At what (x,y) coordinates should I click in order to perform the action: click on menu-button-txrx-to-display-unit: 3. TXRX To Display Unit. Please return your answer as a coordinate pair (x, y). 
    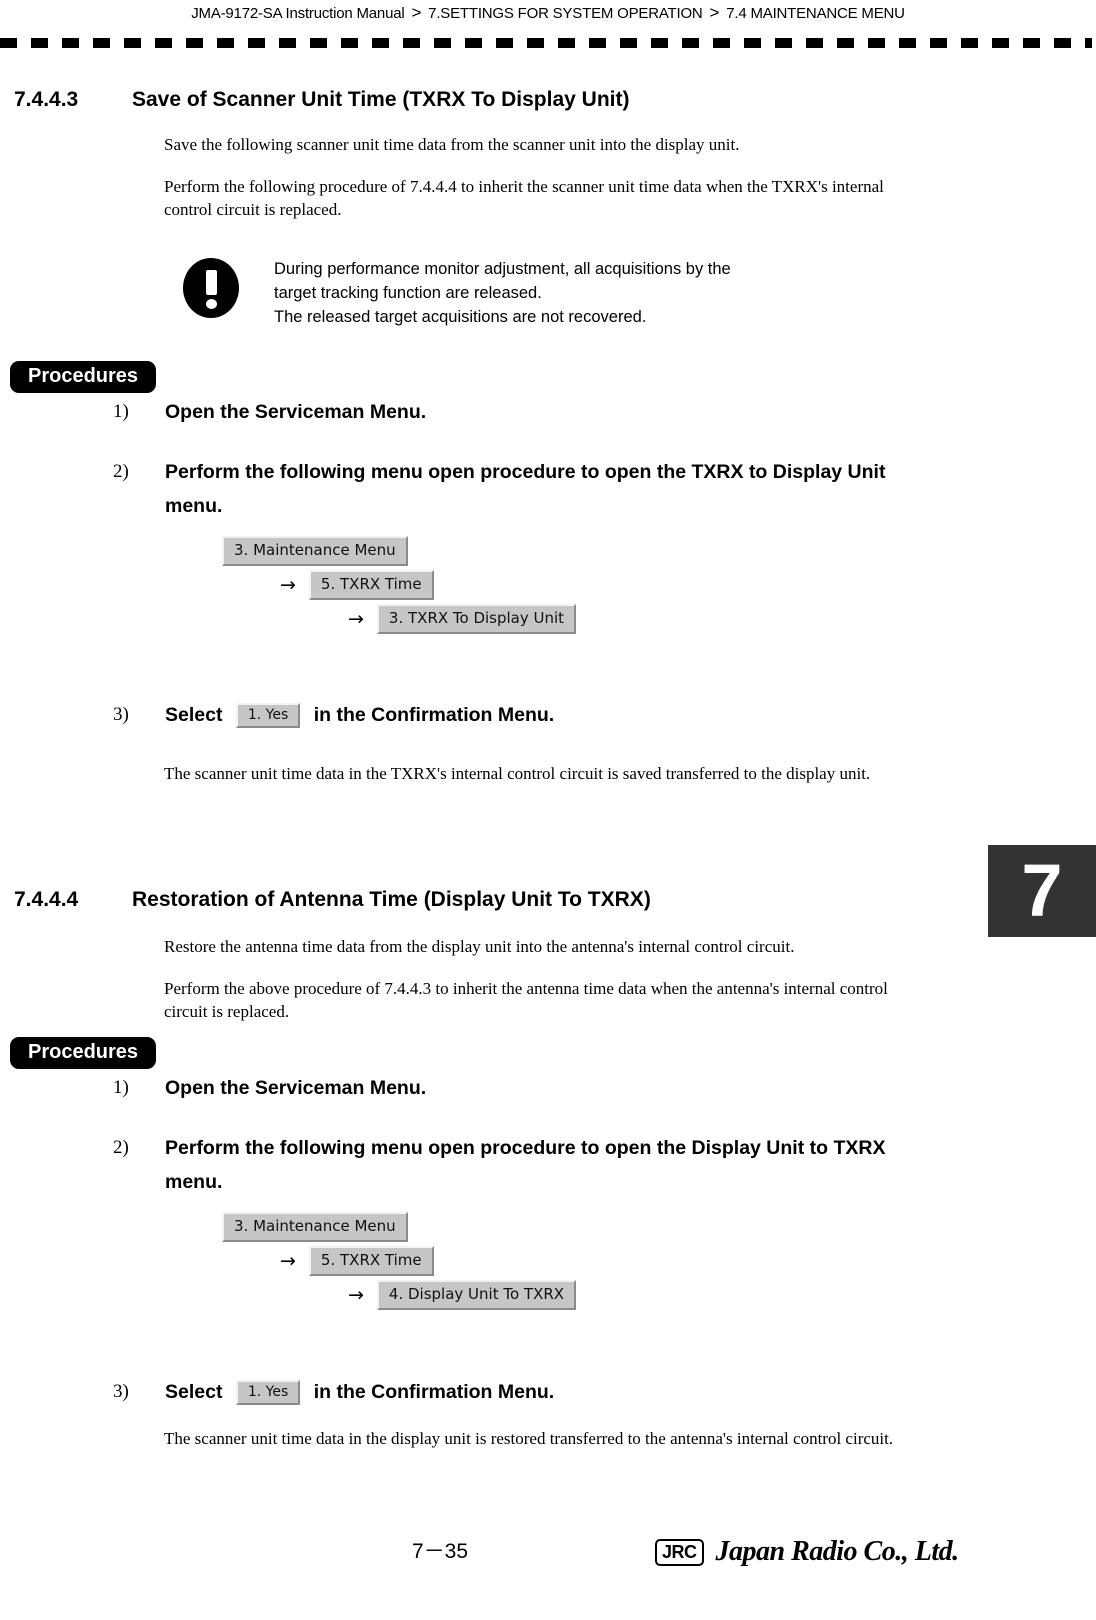
    Looking at the image, I should click on (476, 619).